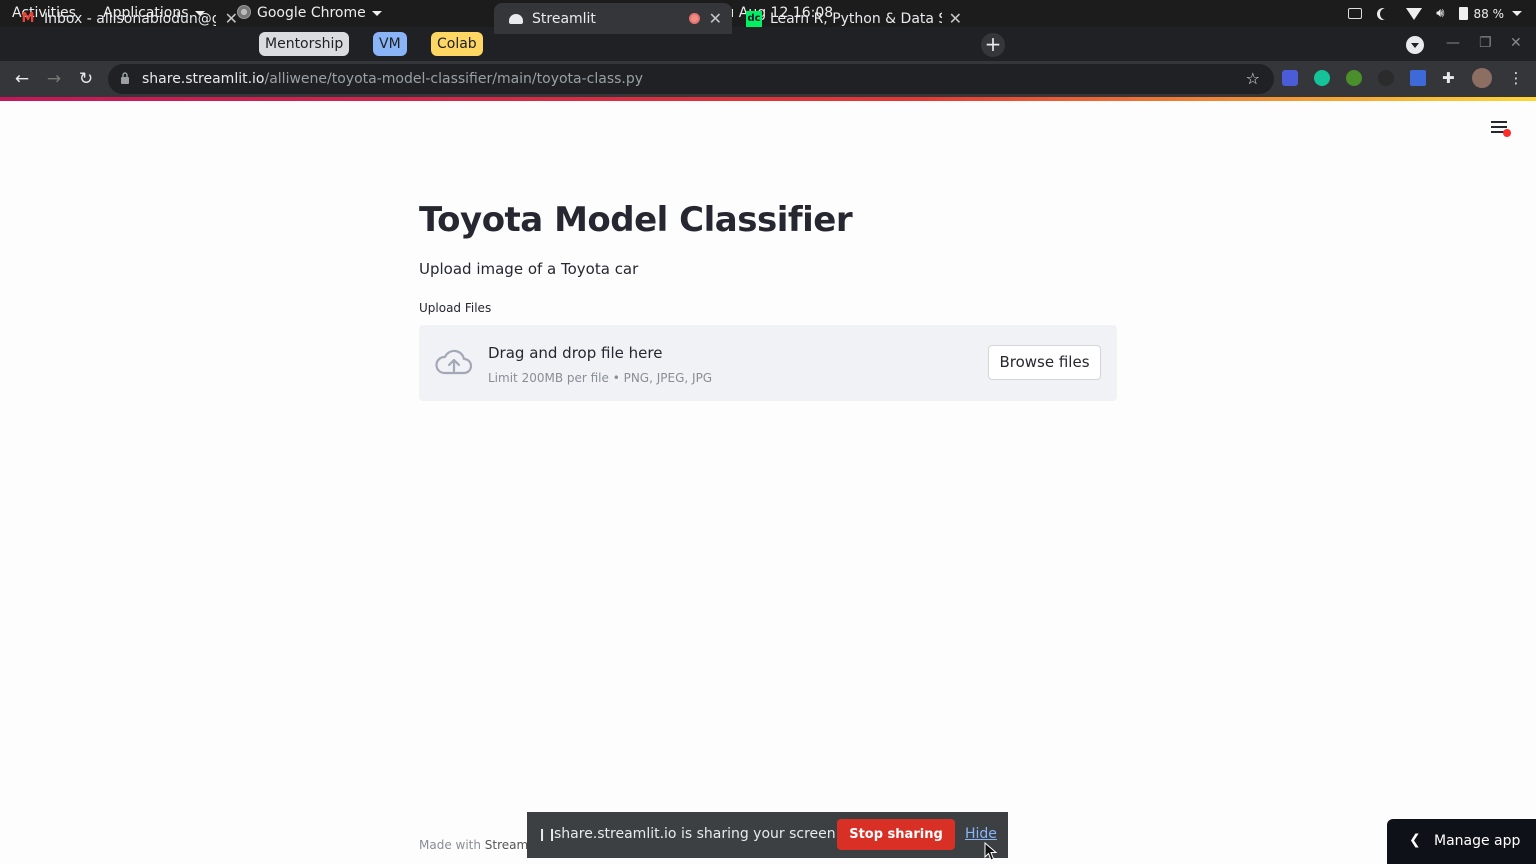  I want to click on tab-group-colab: Colab, so click(457, 44).